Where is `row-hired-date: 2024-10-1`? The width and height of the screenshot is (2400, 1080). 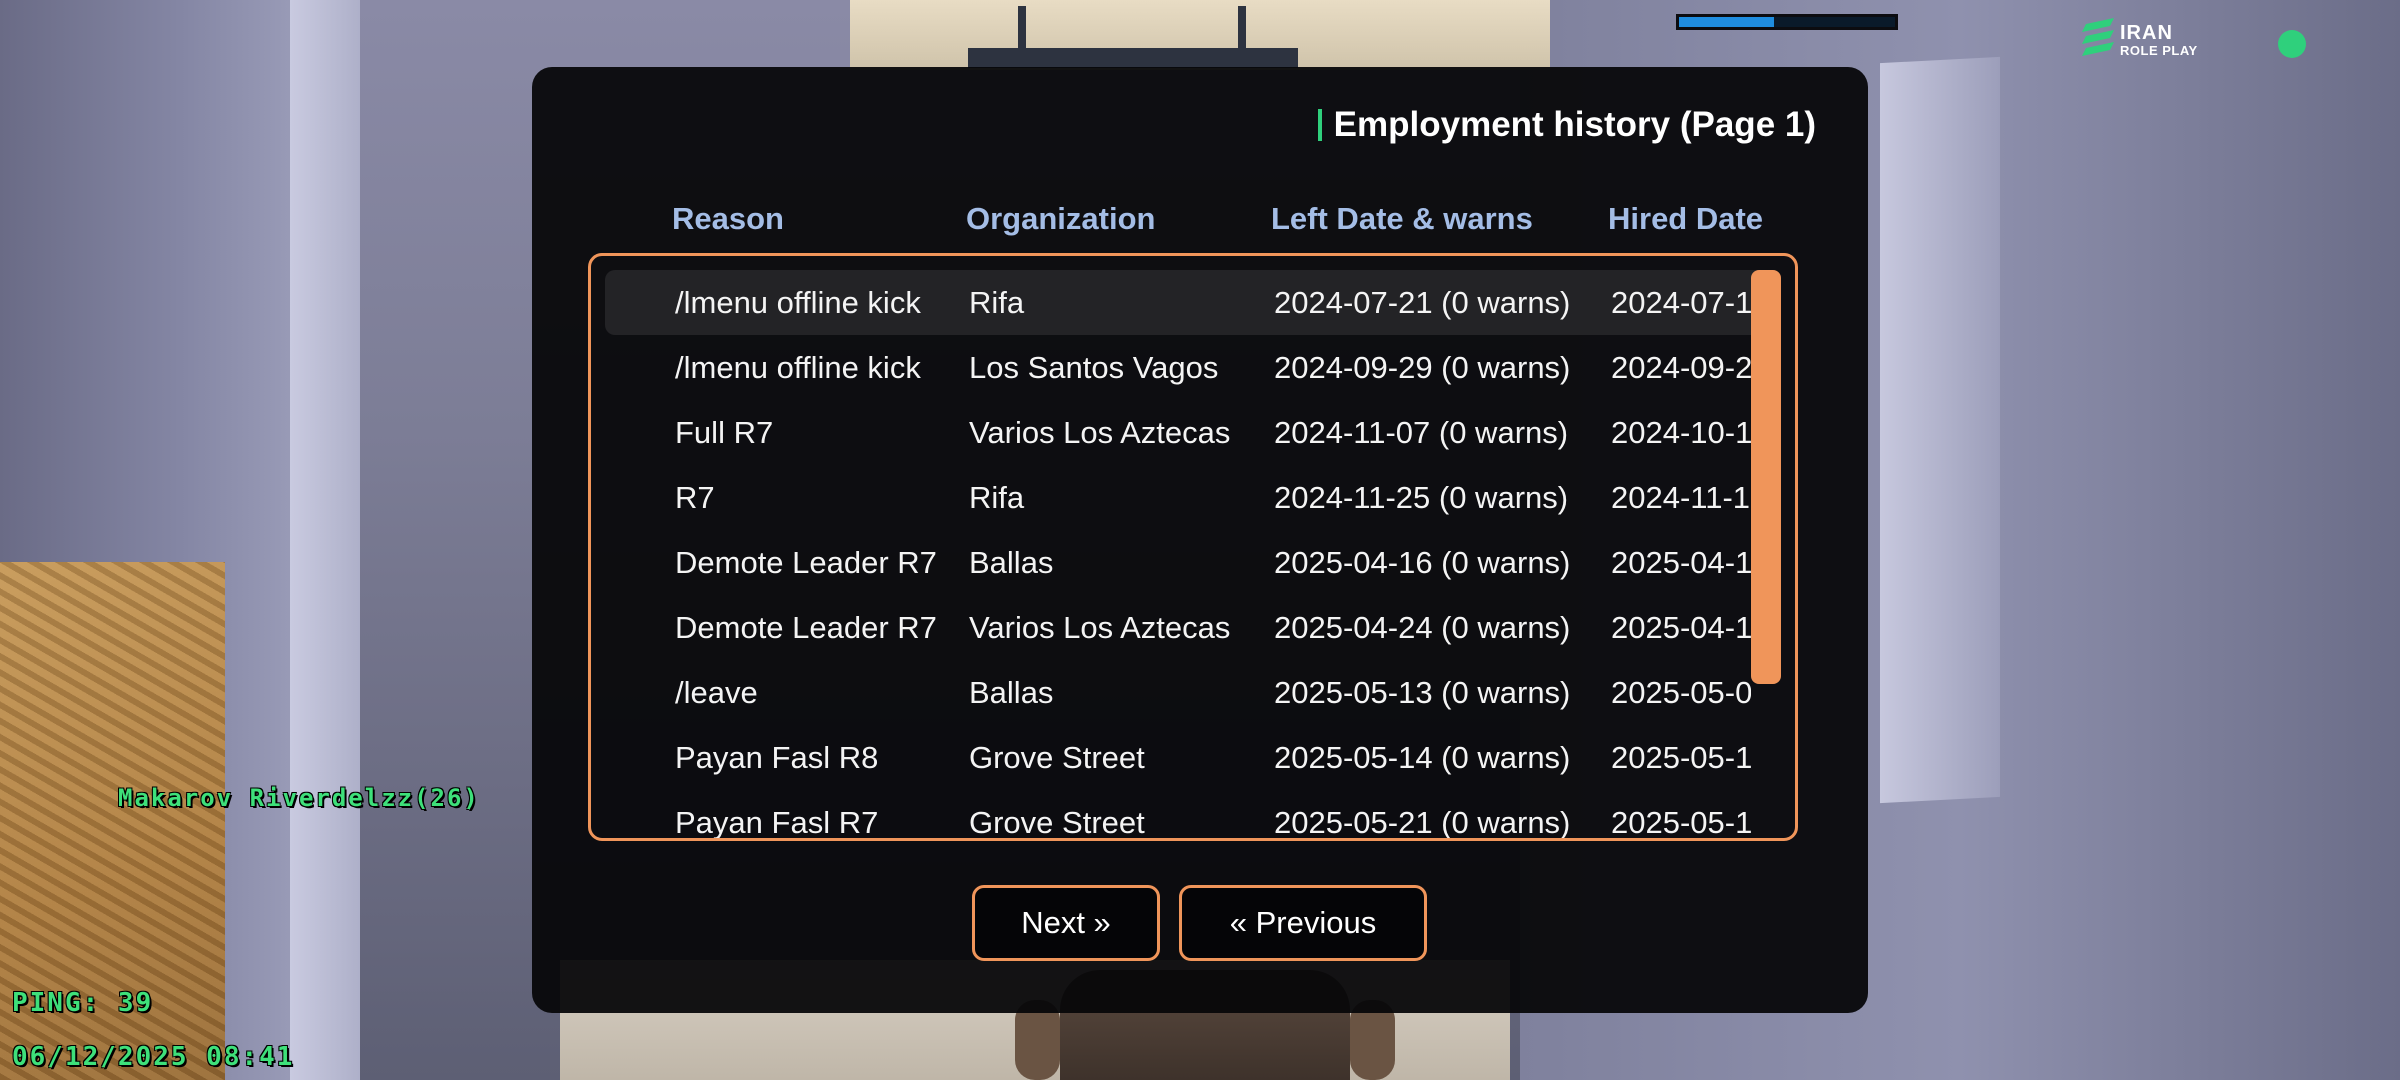 row-hired-date: 2024-10-1 is located at coordinates (1681, 432).